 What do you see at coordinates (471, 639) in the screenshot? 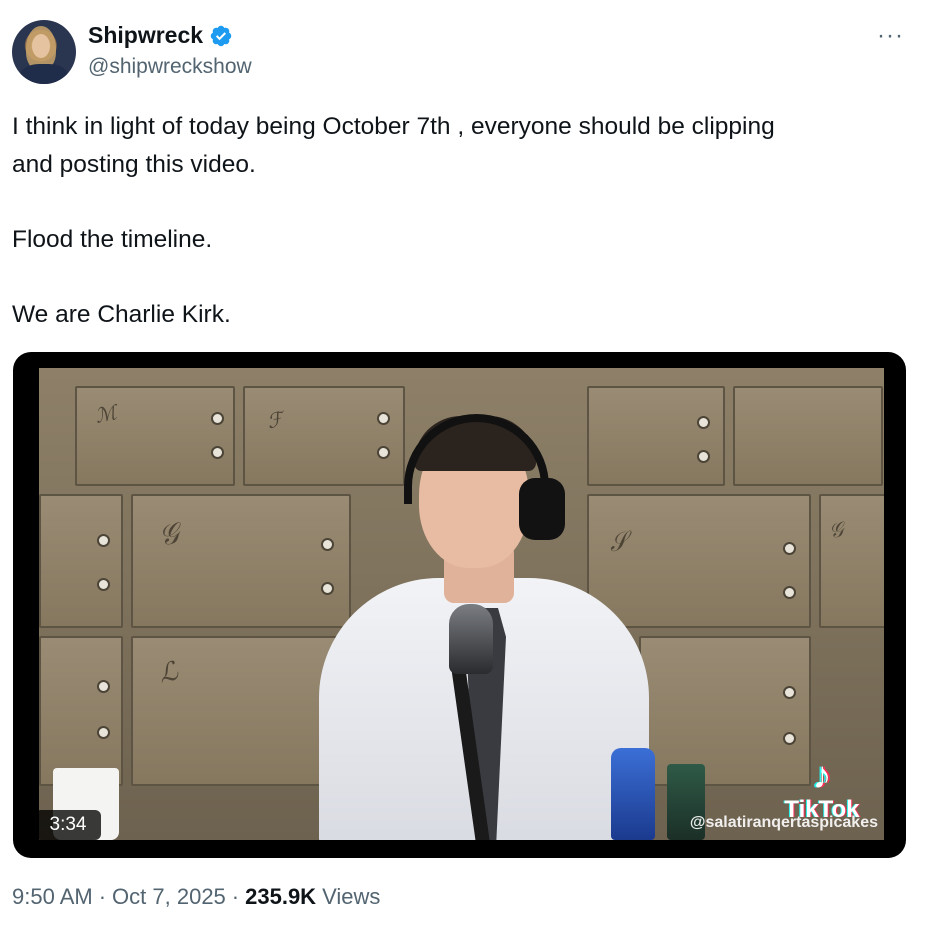
I see `microphone-icon` at bounding box center [471, 639].